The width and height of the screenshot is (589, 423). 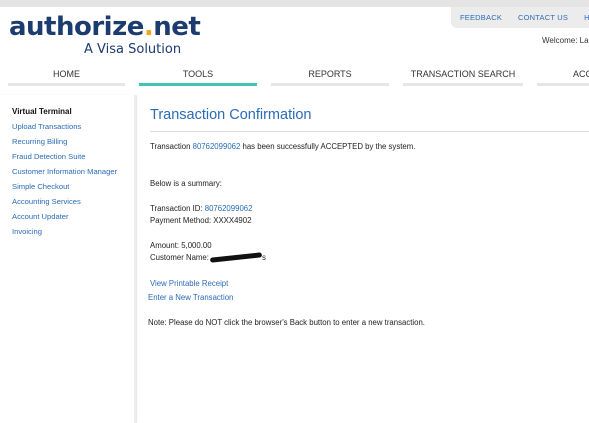 I want to click on sidebar-item-invoicing: Invoicing, so click(x=69, y=231).